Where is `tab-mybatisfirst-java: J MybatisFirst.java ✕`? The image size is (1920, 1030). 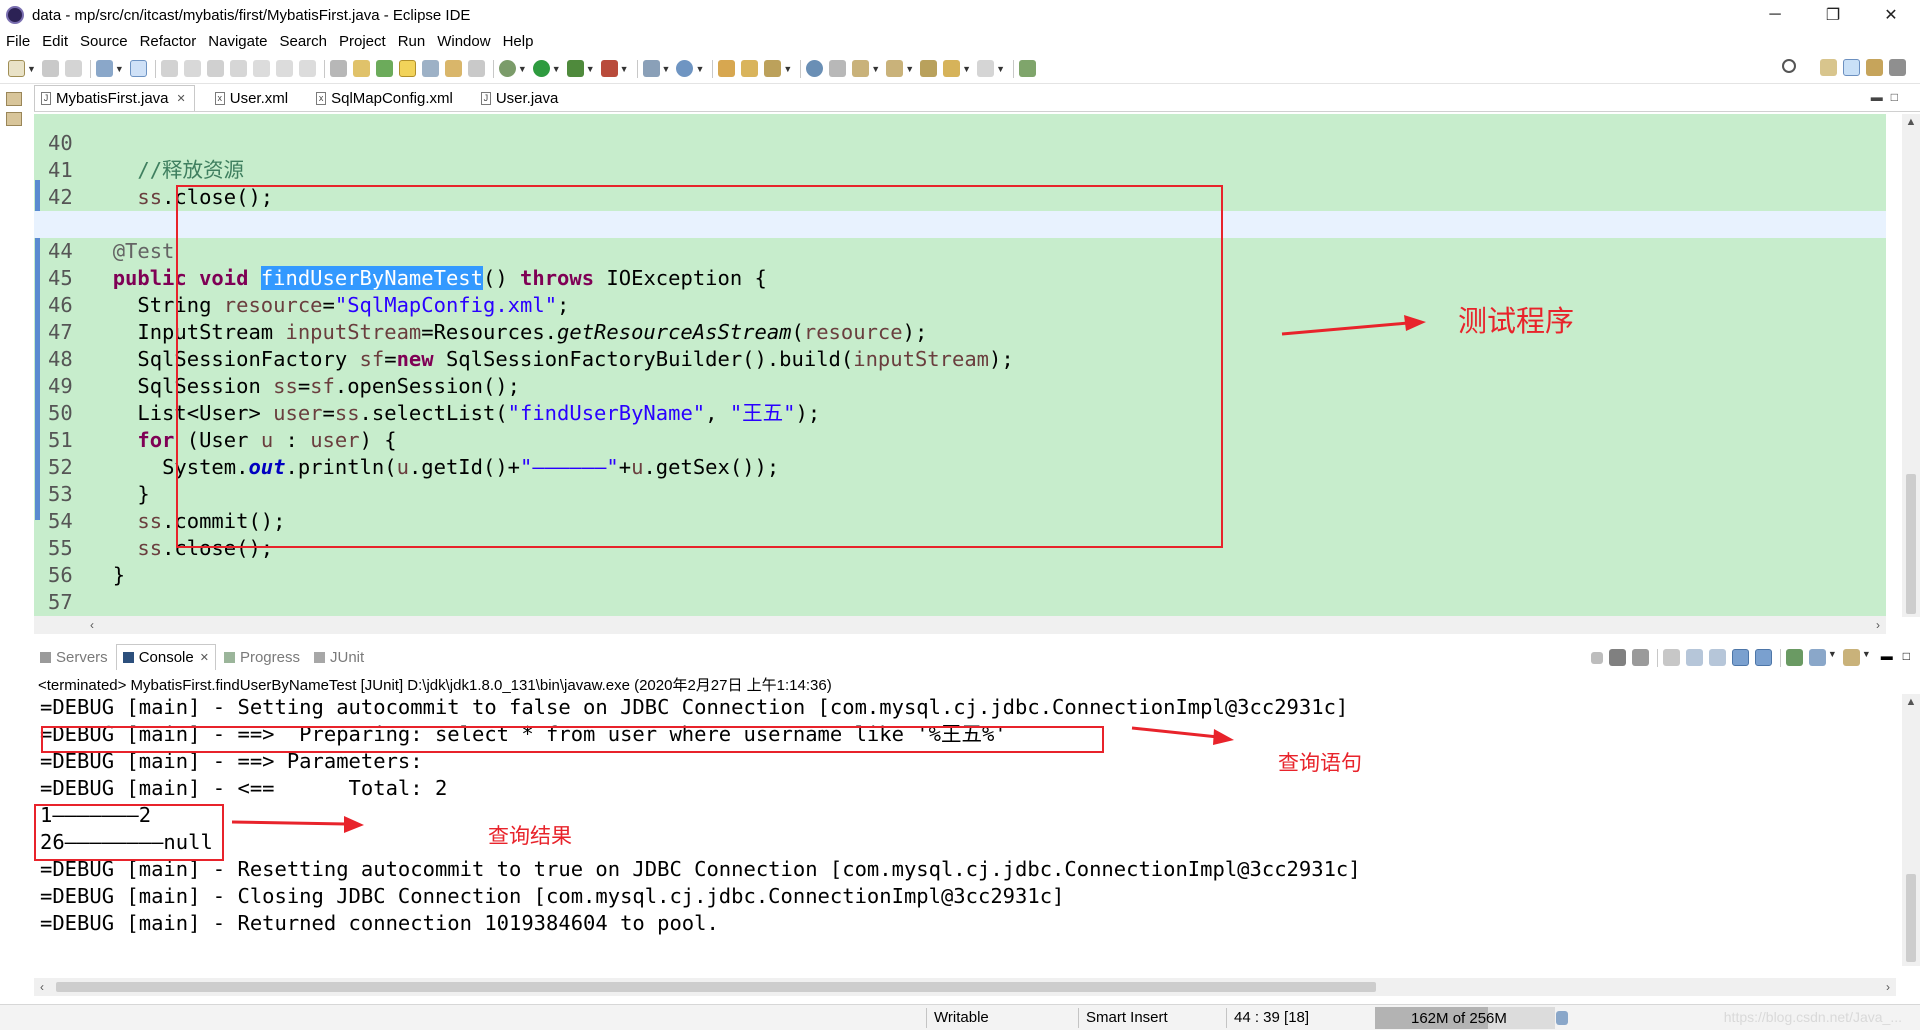
tab-mybatisfirst-java: J MybatisFirst.java ✕ is located at coordinates (114, 98).